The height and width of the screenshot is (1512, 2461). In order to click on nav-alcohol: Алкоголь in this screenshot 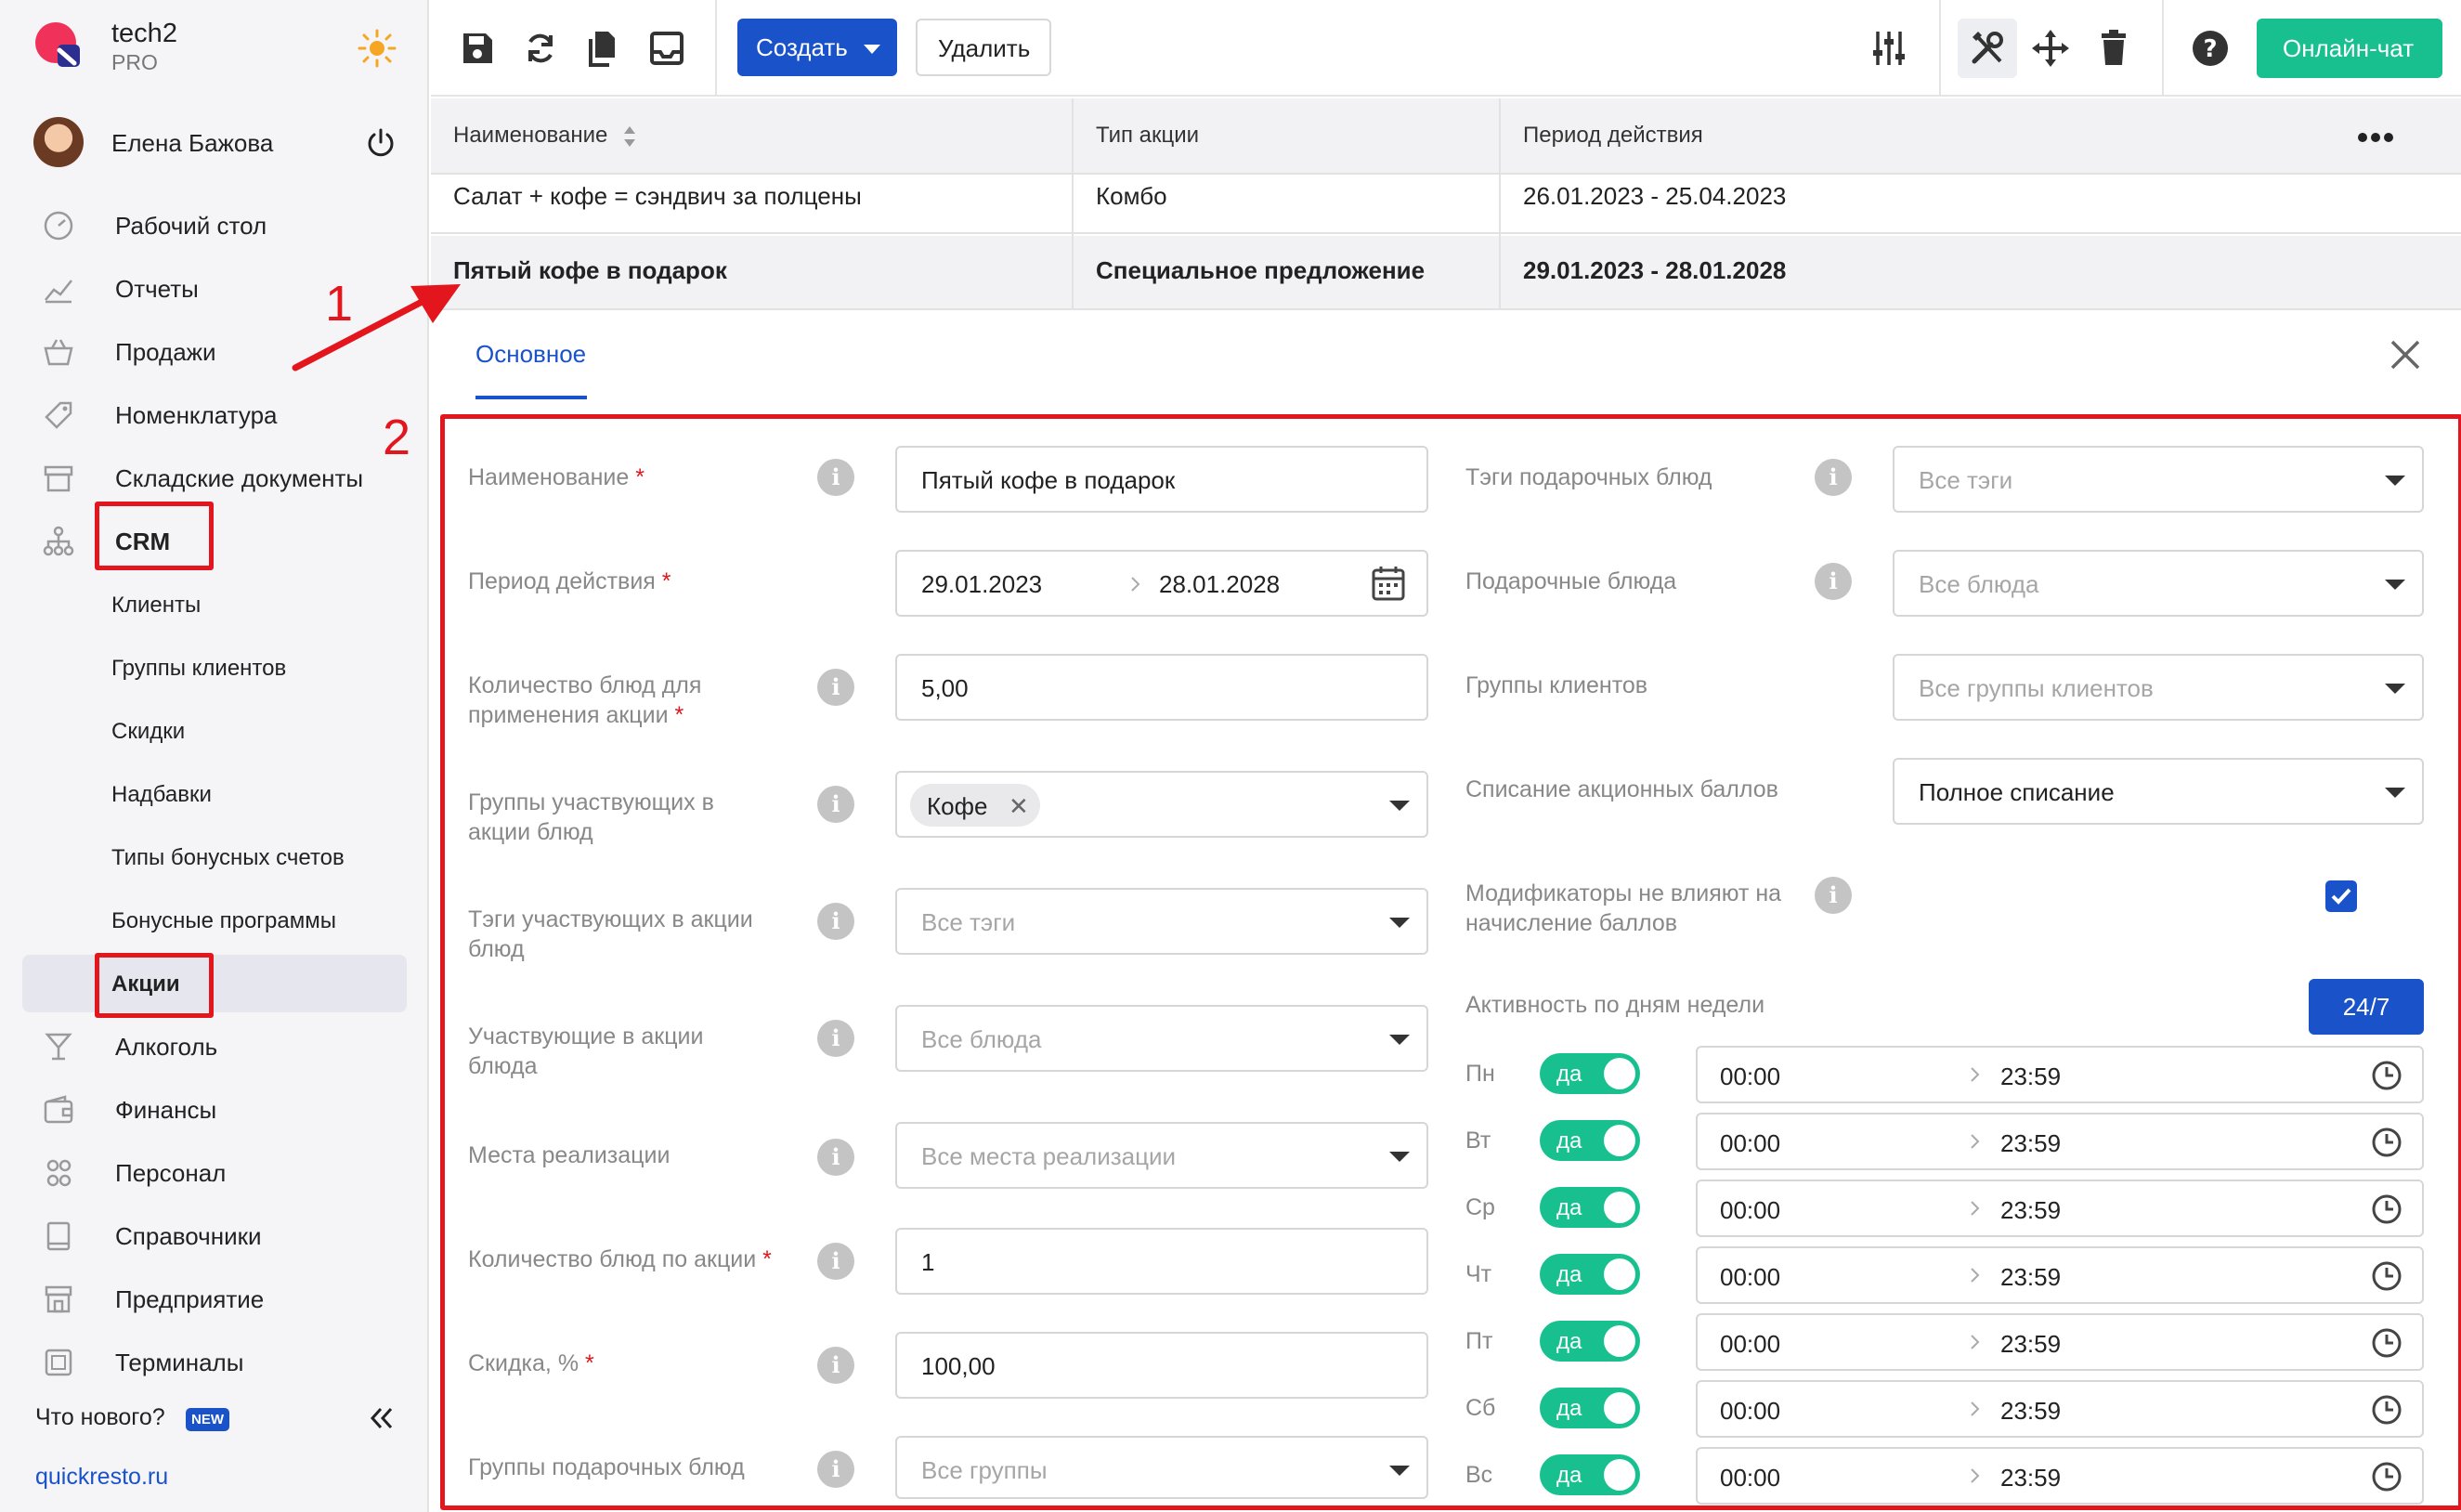, I will do `click(213, 1046)`.